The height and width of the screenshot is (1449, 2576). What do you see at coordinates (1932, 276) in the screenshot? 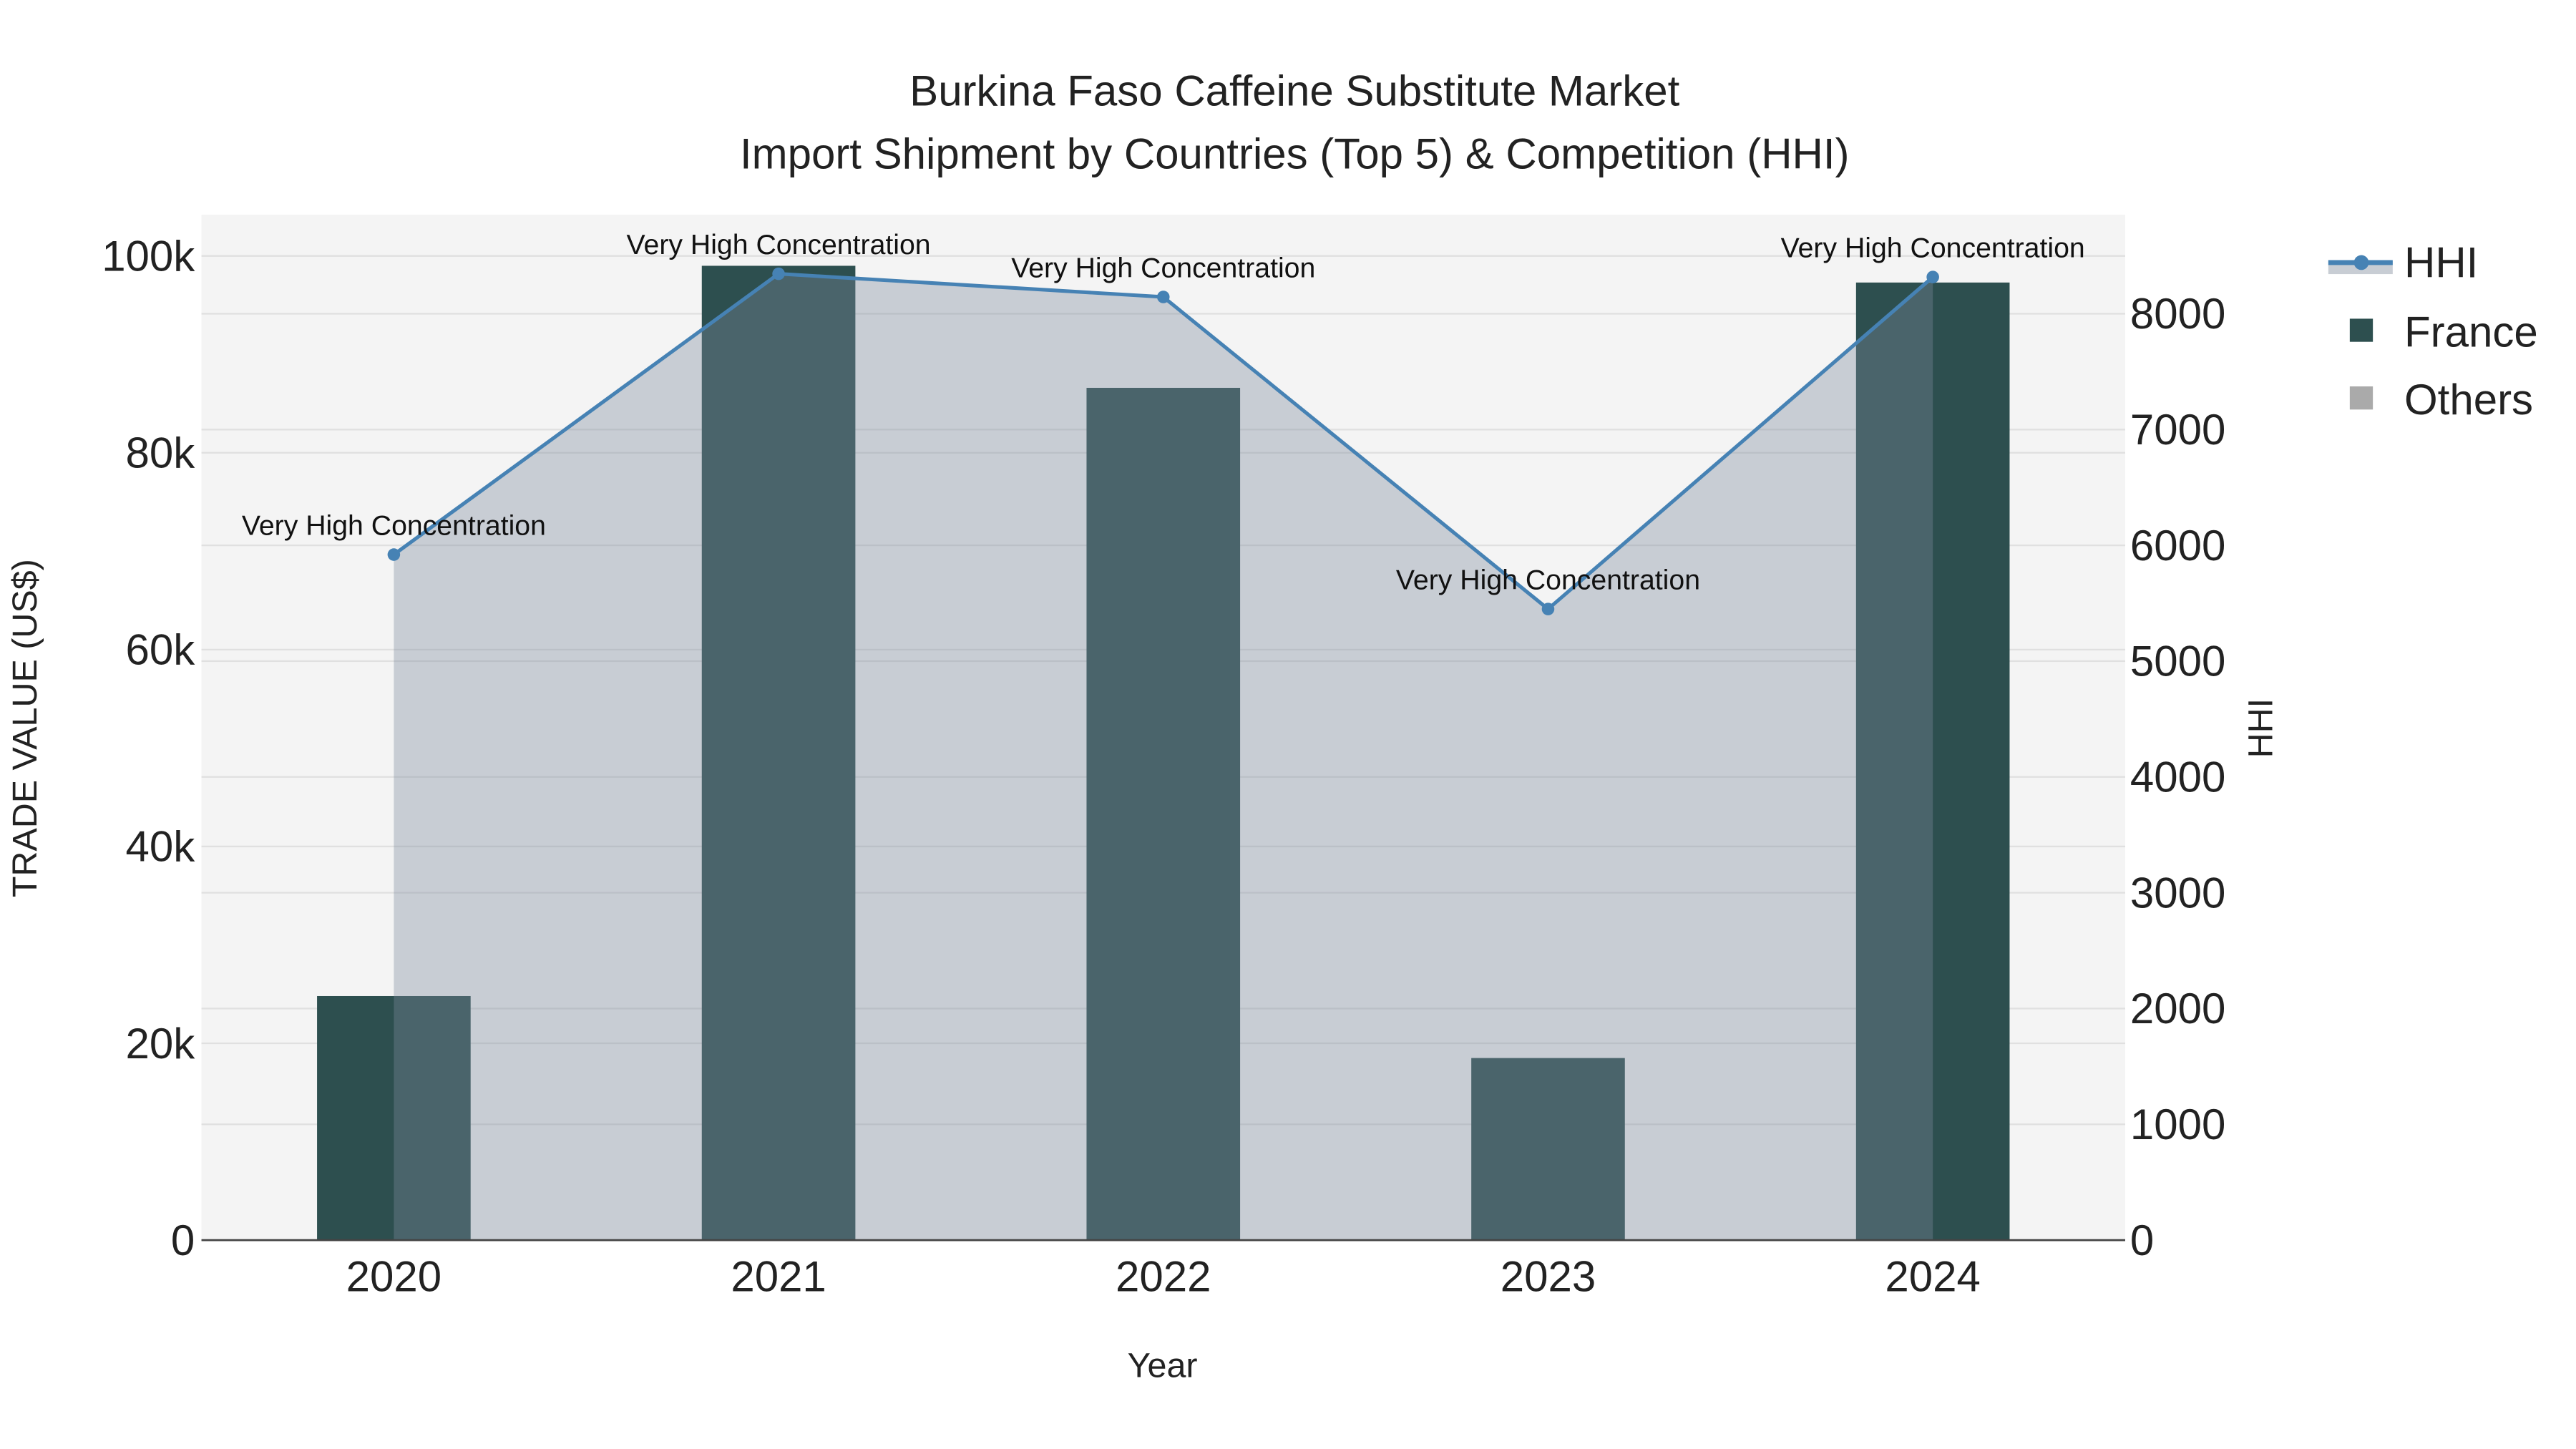
I see `hhi-point-2024` at bounding box center [1932, 276].